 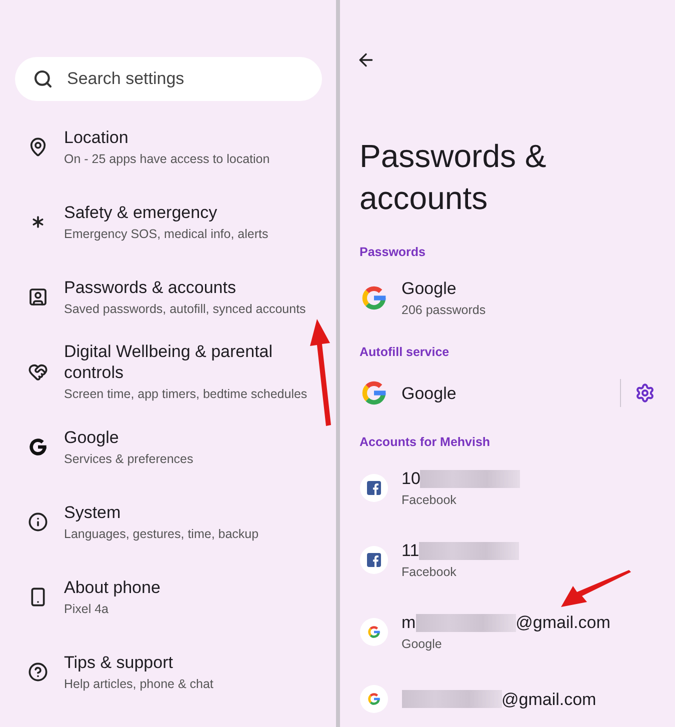 I want to click on settings-item: Safety & emergency Emergency SOS, medical info, alerts, so click(x=168, y=221).